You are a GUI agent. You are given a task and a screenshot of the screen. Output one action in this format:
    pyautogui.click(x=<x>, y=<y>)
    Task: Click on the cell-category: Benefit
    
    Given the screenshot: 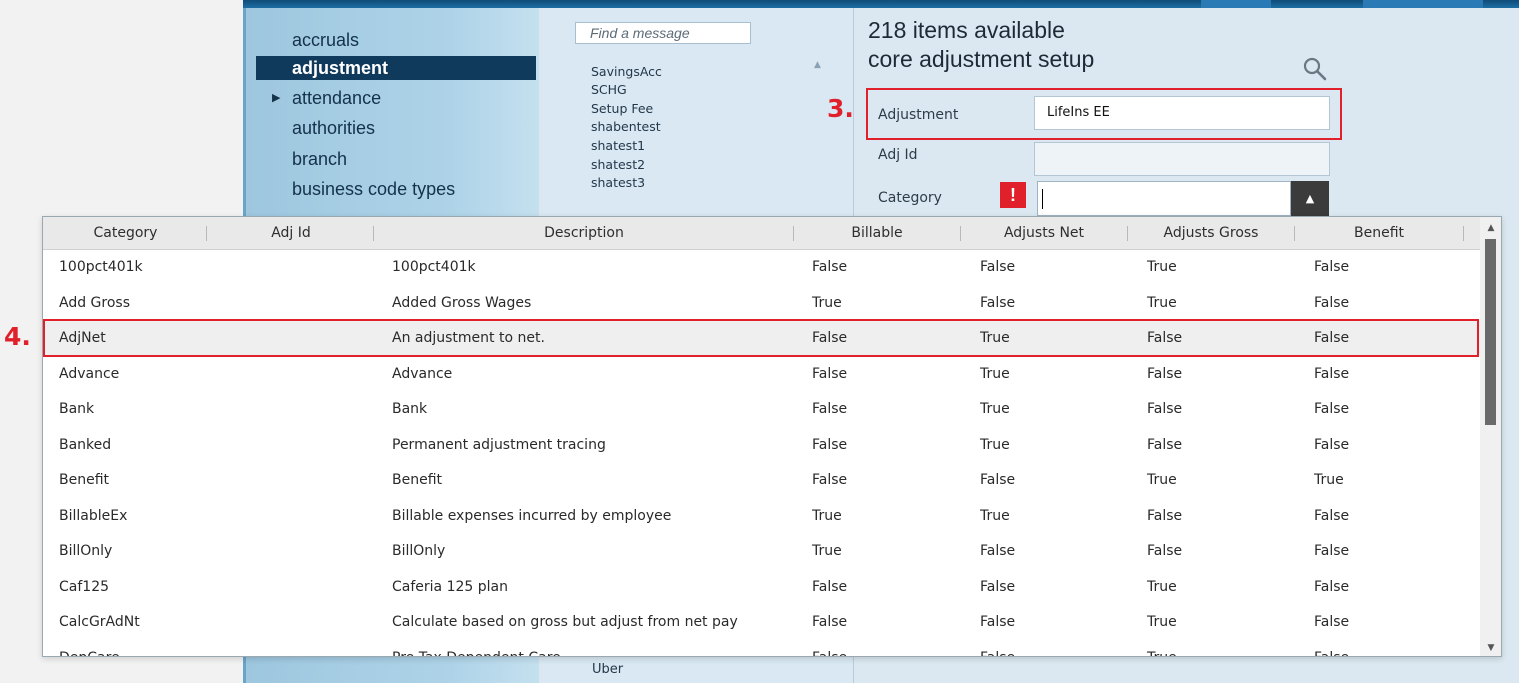 What is the action you would take?
    pyautogui.click(x=84, y=480)
    